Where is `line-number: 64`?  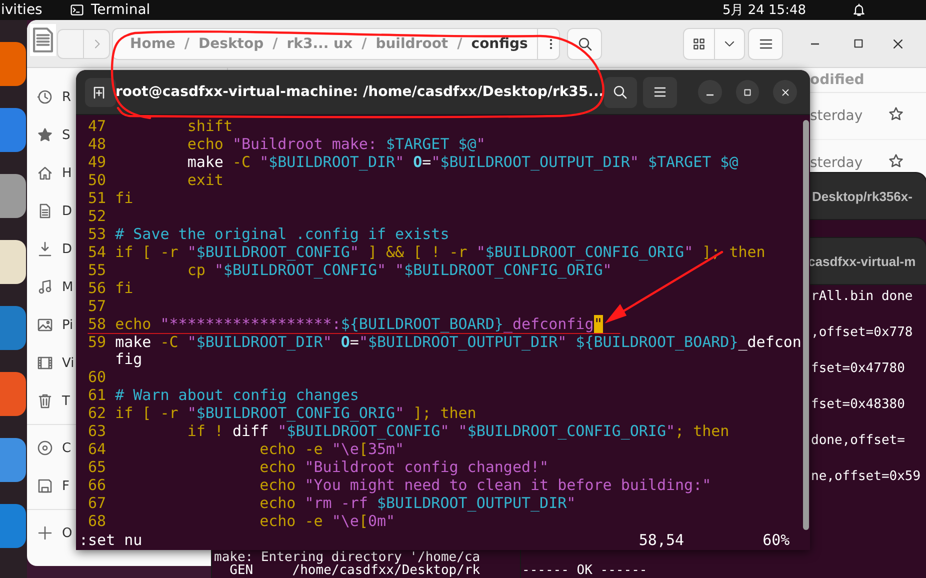 line-number: 64 is located at coordinates (96, 449).